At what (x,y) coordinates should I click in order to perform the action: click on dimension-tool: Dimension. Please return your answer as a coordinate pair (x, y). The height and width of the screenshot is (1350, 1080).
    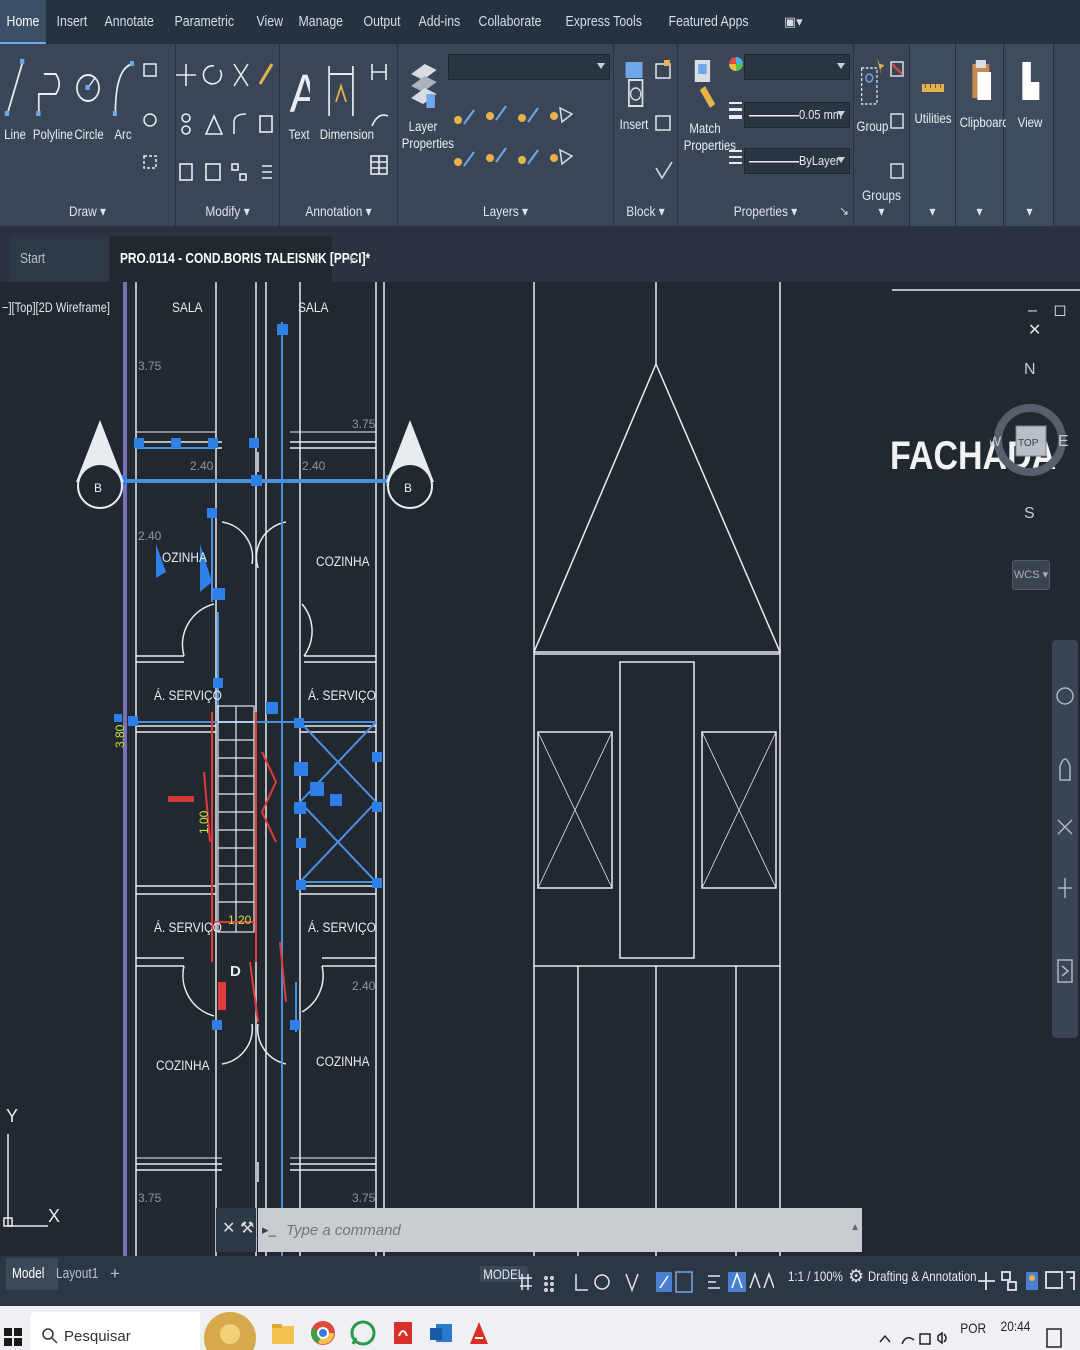
    Looking at the image, I should click on (347, 98).